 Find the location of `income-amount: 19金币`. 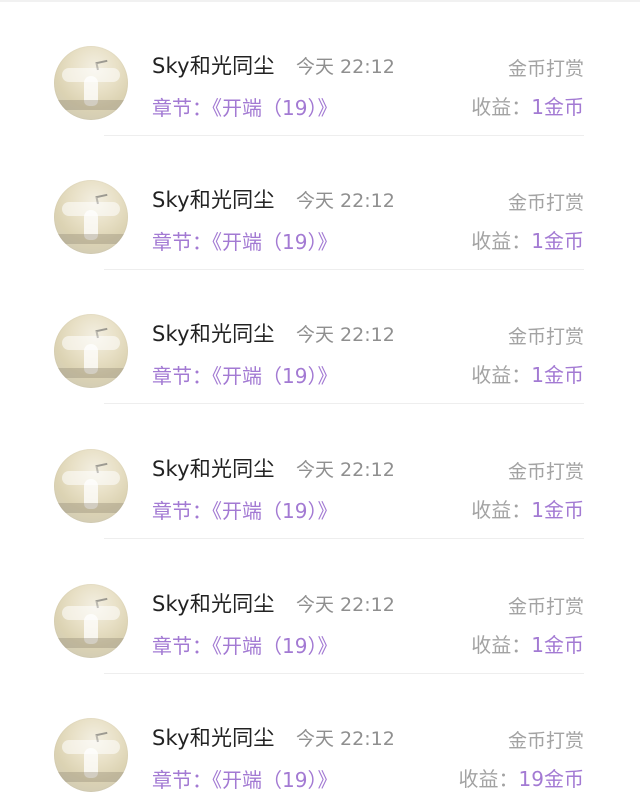

income-amount: 19金币 is located at coordinates (551, 779).